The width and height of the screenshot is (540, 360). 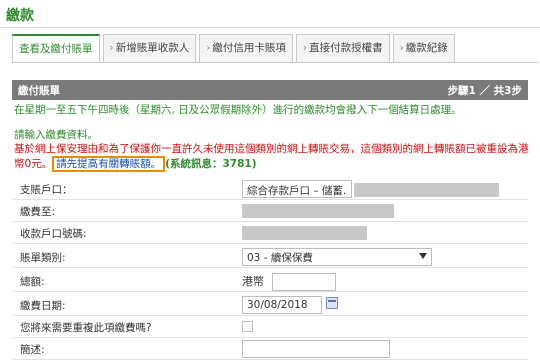 I want to click on source-account-field: 綜合存款戶口 – 儲蓄., so click(x=370, y=189).